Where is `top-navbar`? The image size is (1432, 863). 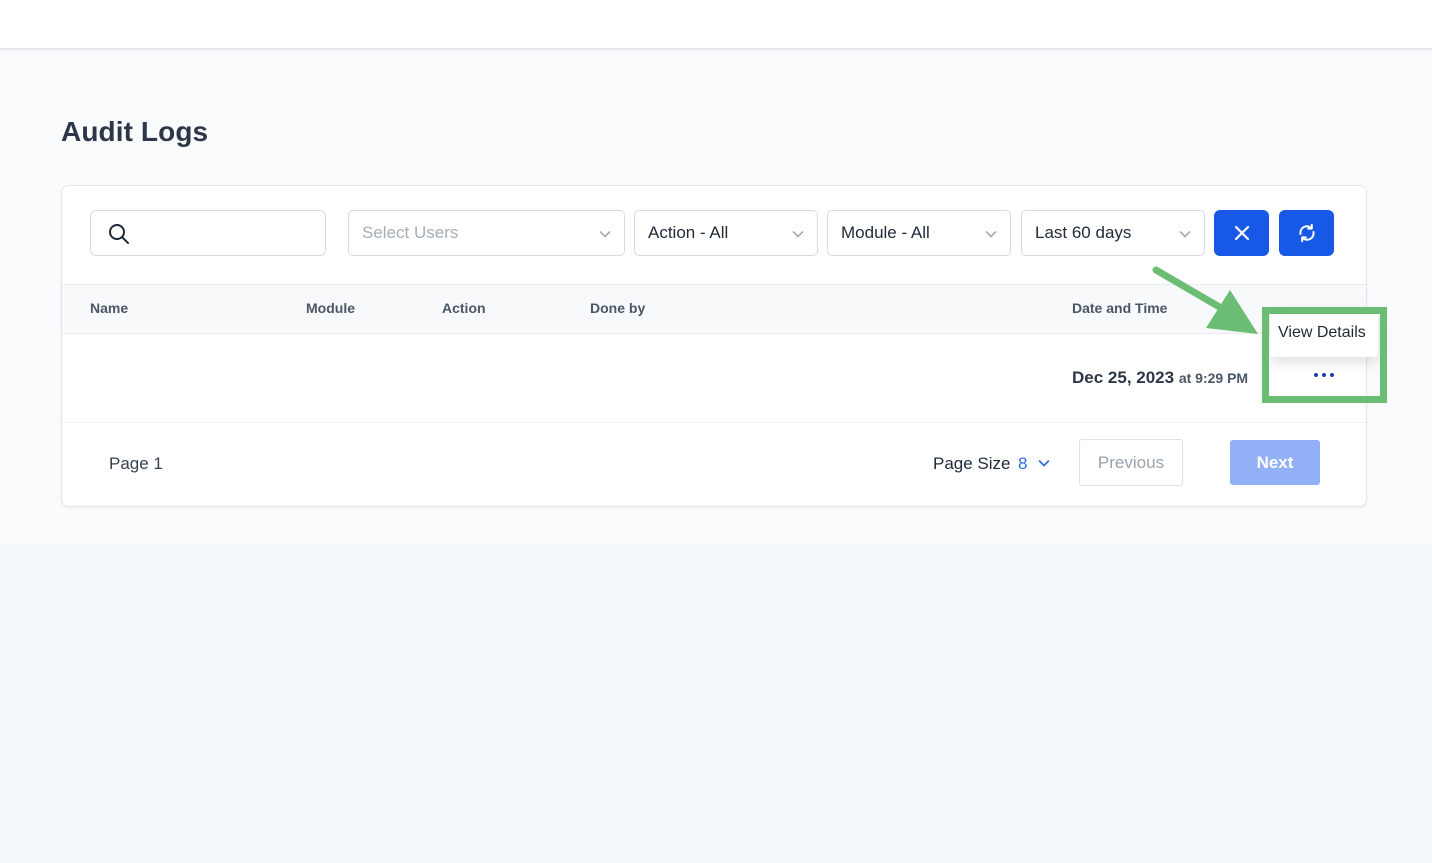 top-navbar is located at coordinates (716, 25).